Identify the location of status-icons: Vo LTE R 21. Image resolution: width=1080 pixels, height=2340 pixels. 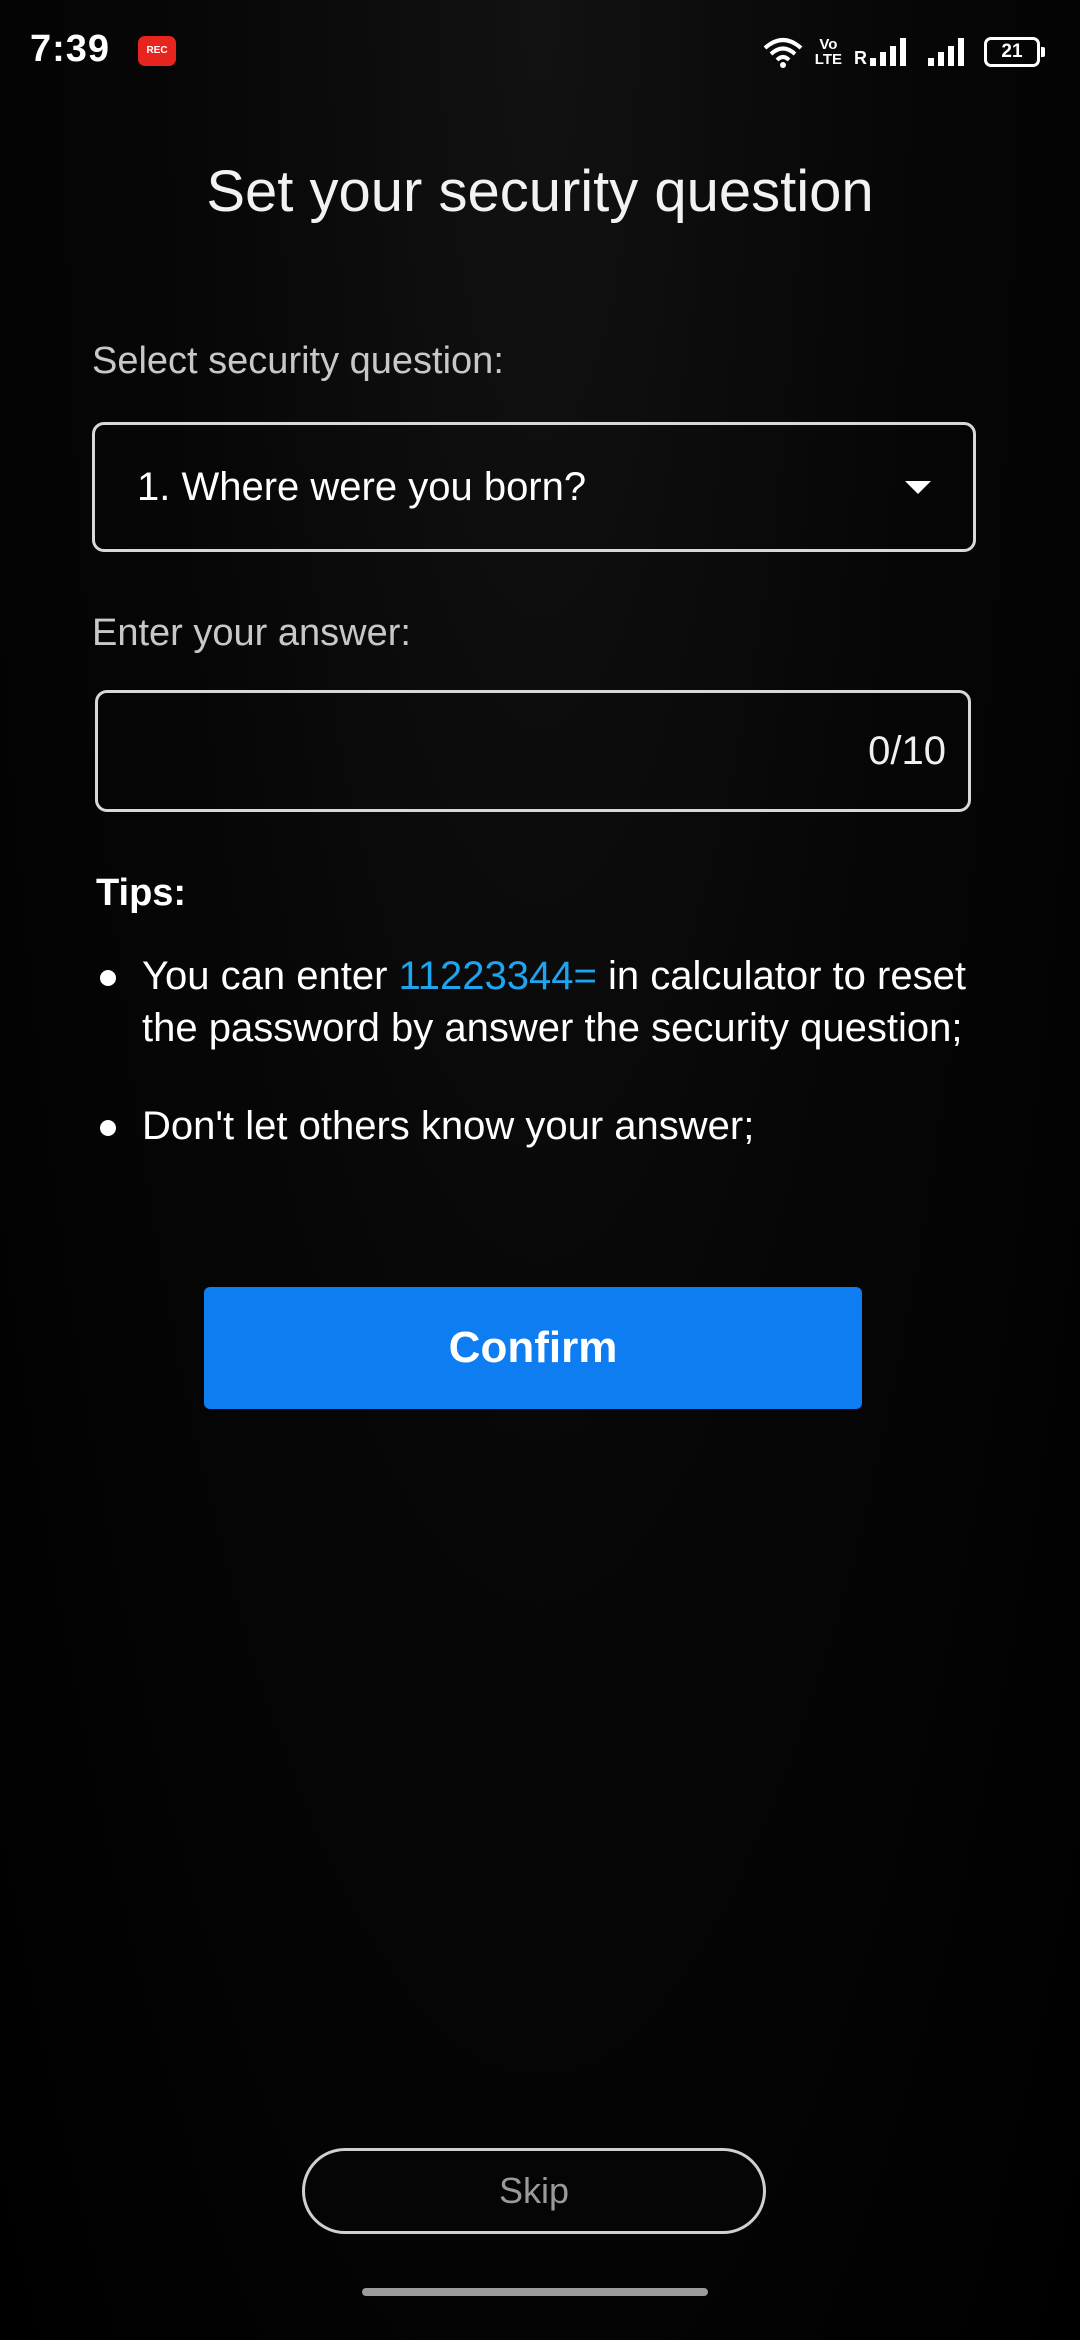
(904, 52).